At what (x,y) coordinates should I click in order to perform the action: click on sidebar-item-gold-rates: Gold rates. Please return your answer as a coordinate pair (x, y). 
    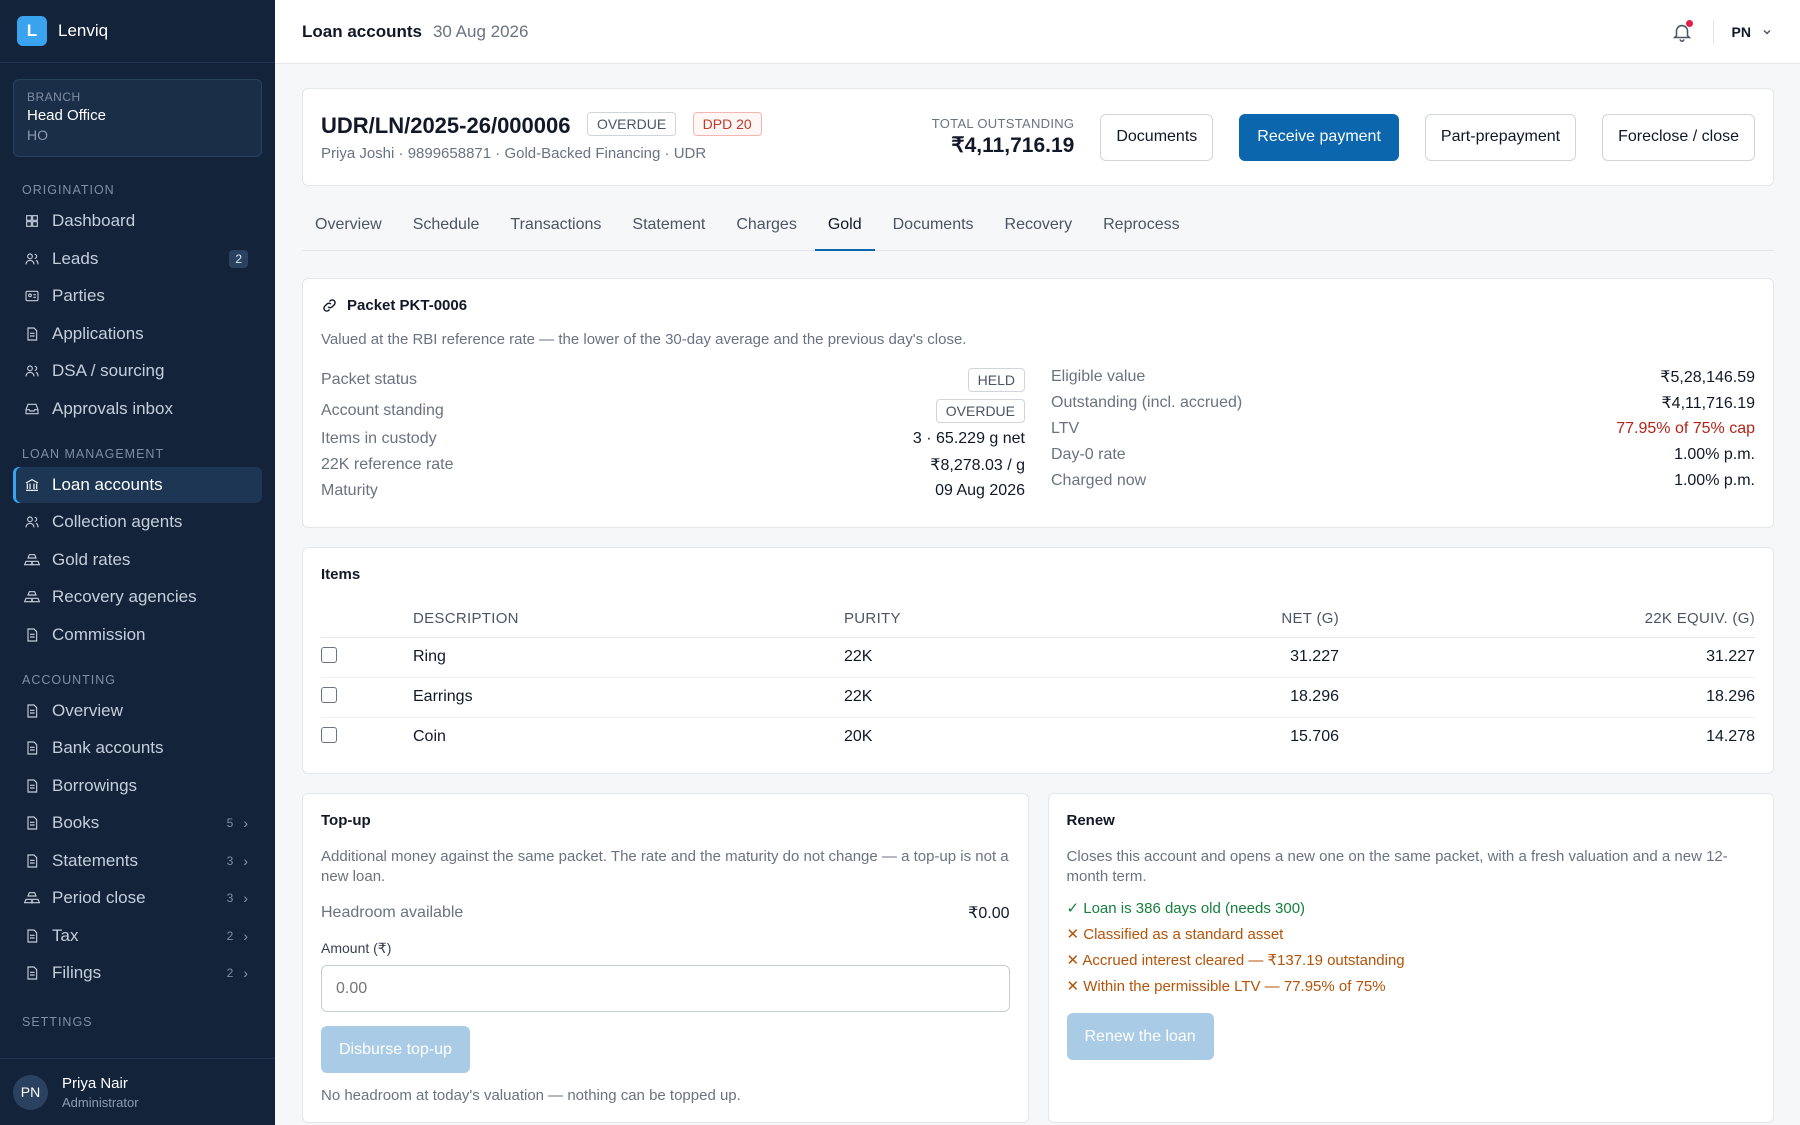
    Looking at the image, I should click on (137, 560).